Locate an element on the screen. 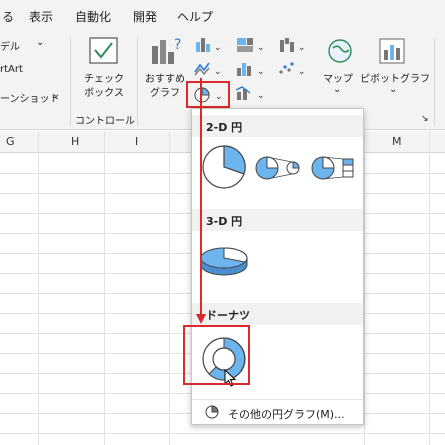 This screenshot has height=445, width=445. pie-chart-icon is located at coordinates (212, 412).